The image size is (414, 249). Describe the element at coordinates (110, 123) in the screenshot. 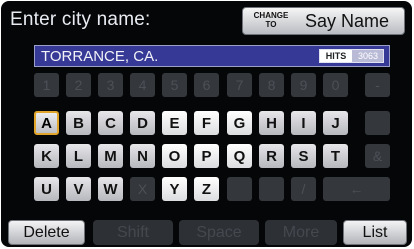

I see `key-c: C` at that location.